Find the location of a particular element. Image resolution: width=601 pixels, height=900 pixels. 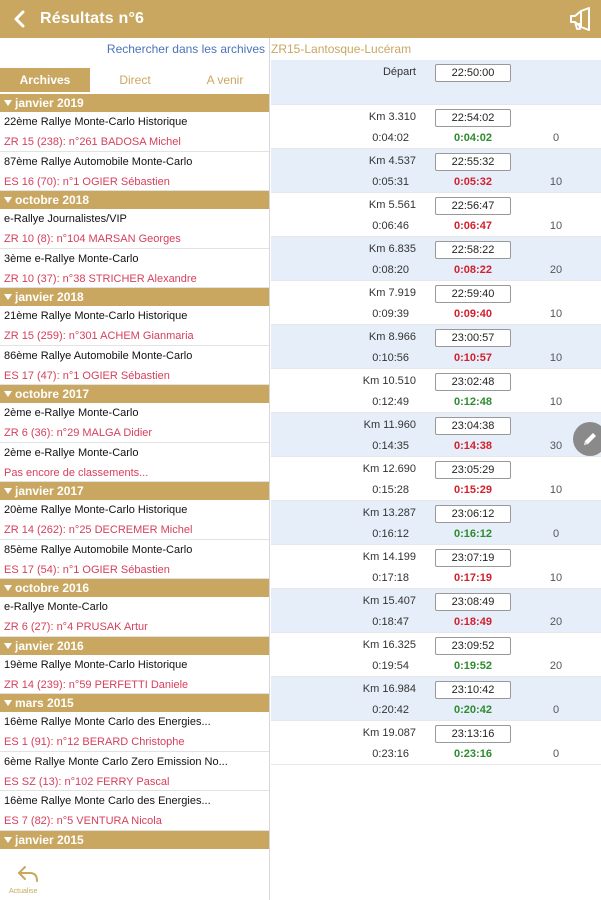

rally-leader: ZR 6 (27): n°4 PRUSAK Artur is located at coordinates (76, 627).